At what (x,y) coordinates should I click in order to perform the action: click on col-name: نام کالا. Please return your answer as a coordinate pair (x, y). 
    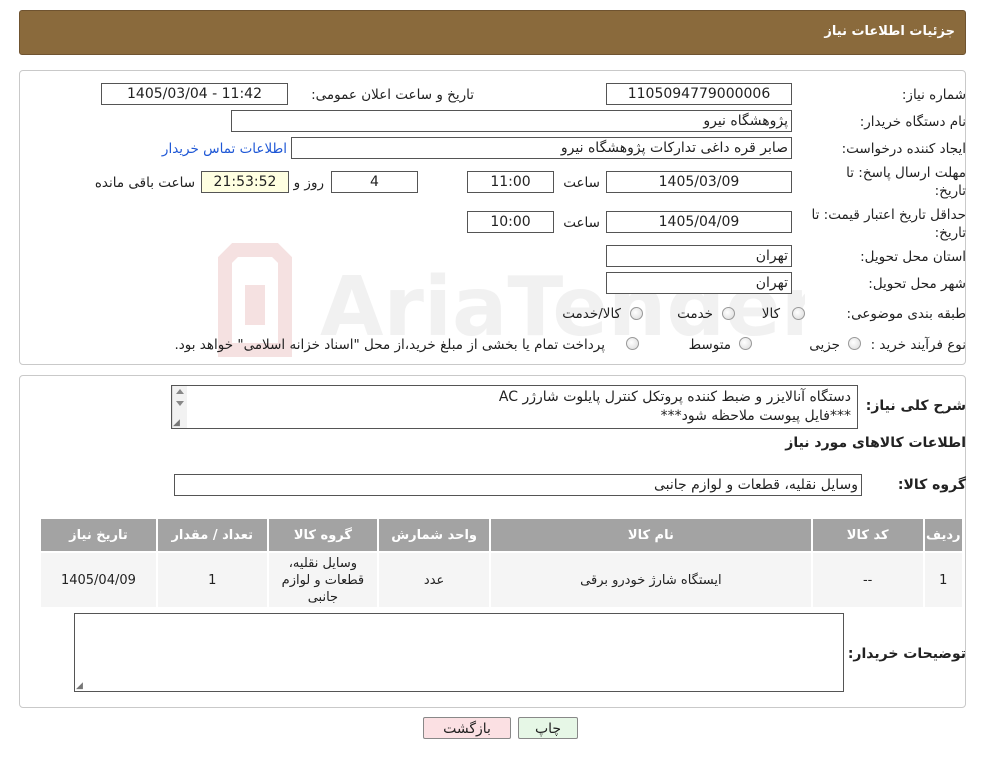
    Looking at the image, I should click on (650, 535).